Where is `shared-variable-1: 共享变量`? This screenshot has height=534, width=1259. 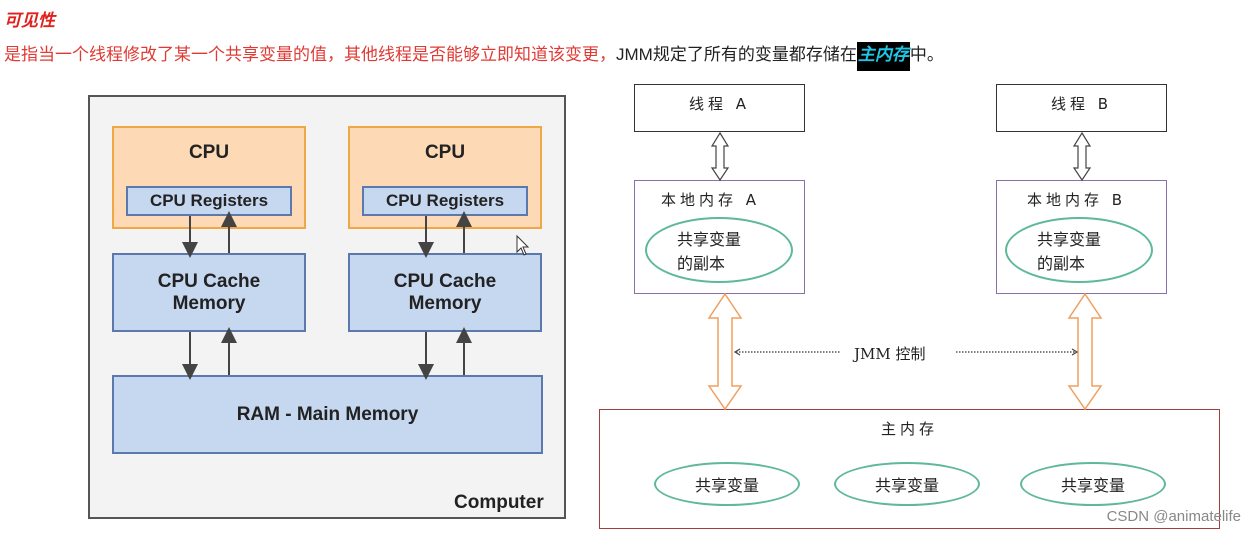
shared-variable-1: 共享变量 is located at coordinates (727, 484).